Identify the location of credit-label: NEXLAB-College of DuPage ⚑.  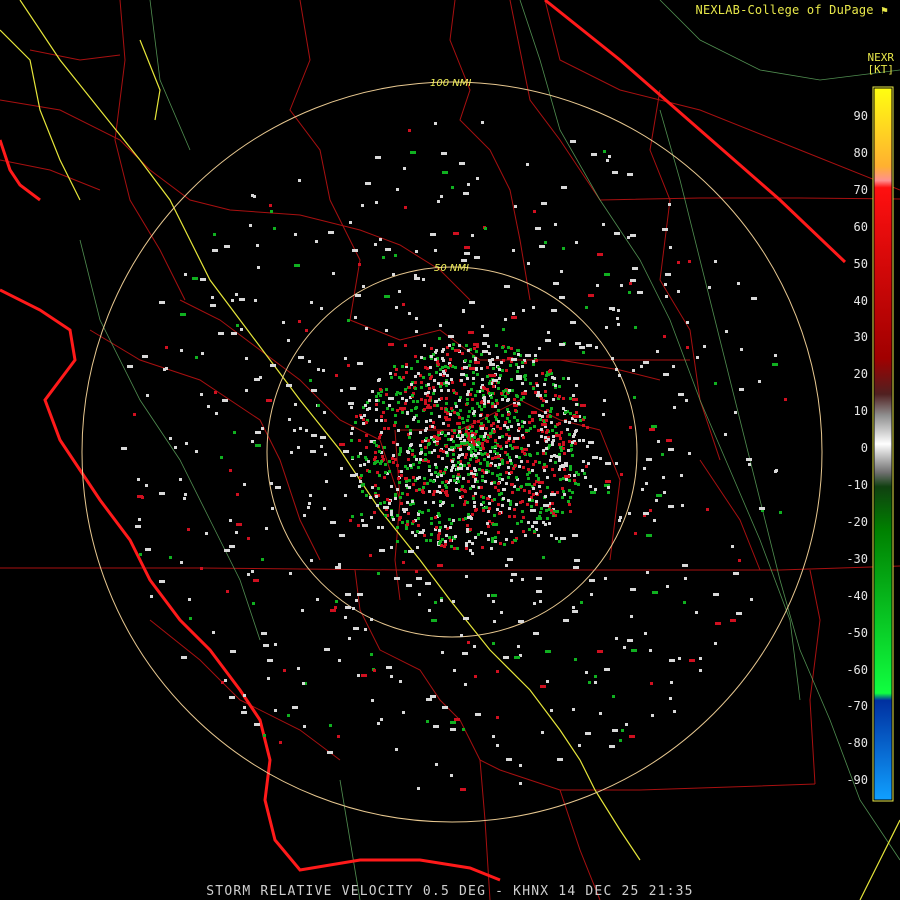
(792, 10).